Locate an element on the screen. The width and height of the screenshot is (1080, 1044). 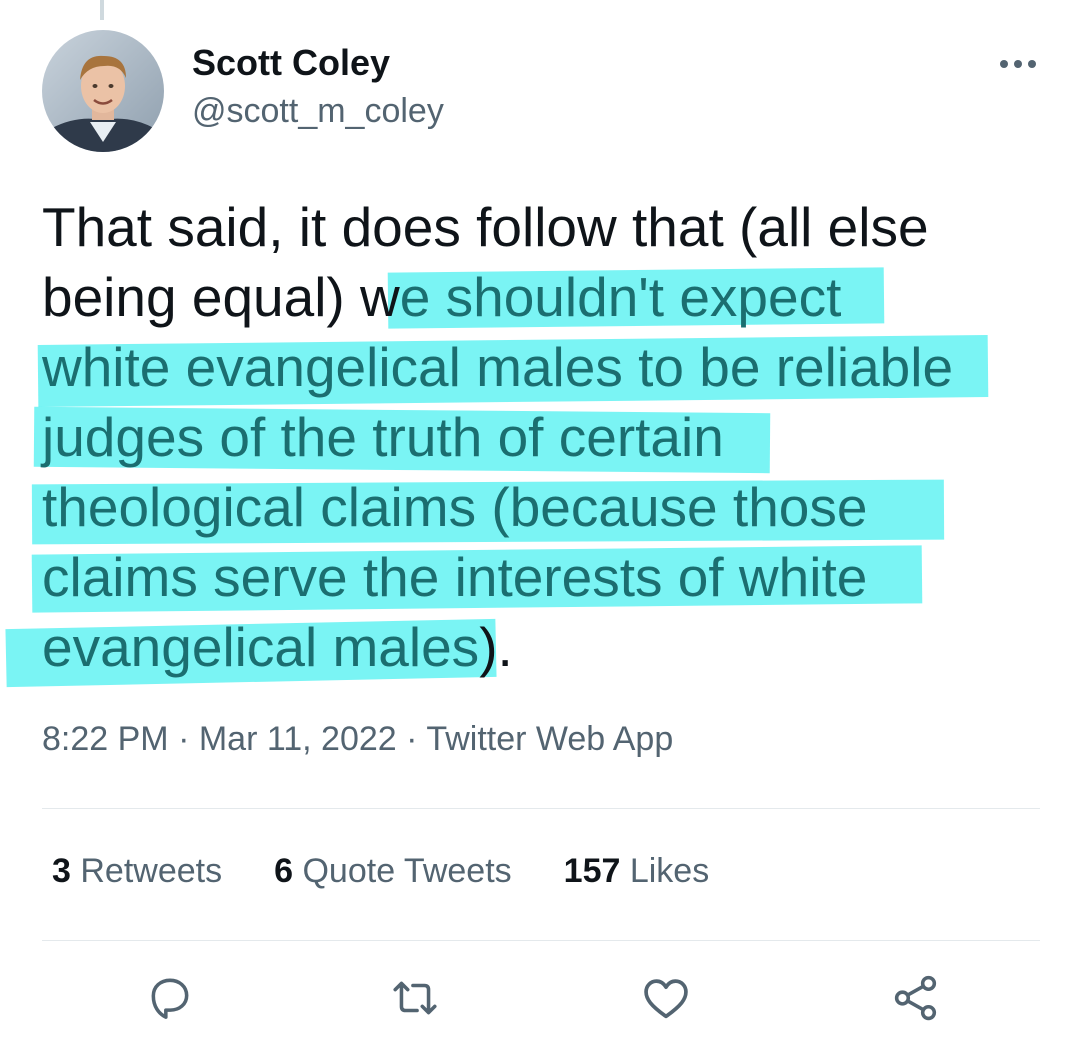
tweet-text-line: claims serve the interests of white is located at coordinates (542, 577).